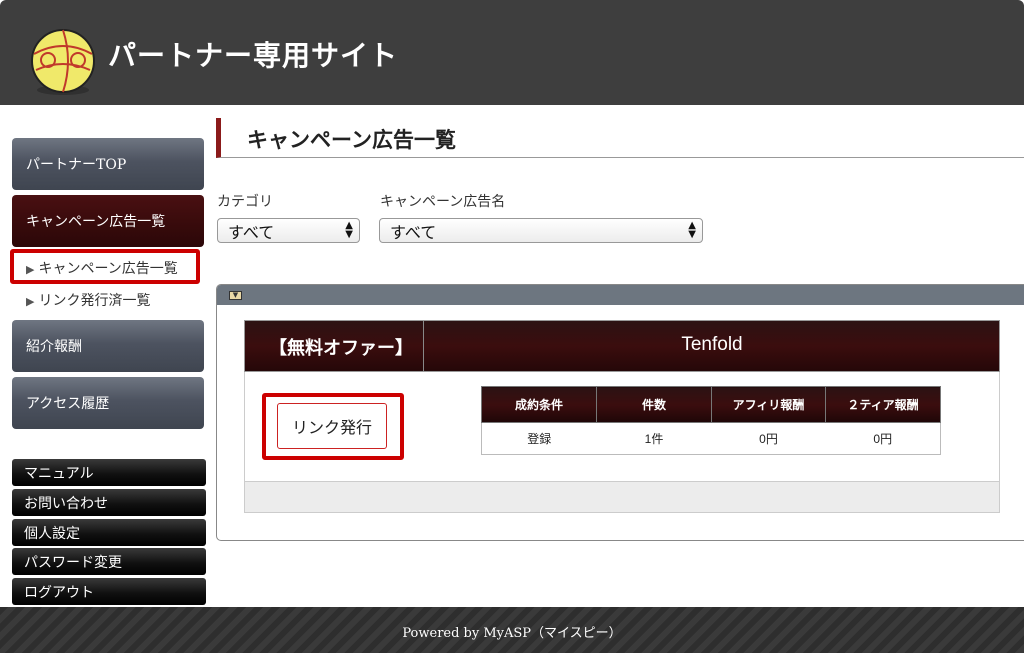  What do you see at coordinates (109, 591) in the screenshot?
I see `sidebar-item-logout: ログアウト` at bounding box center [109, 591].